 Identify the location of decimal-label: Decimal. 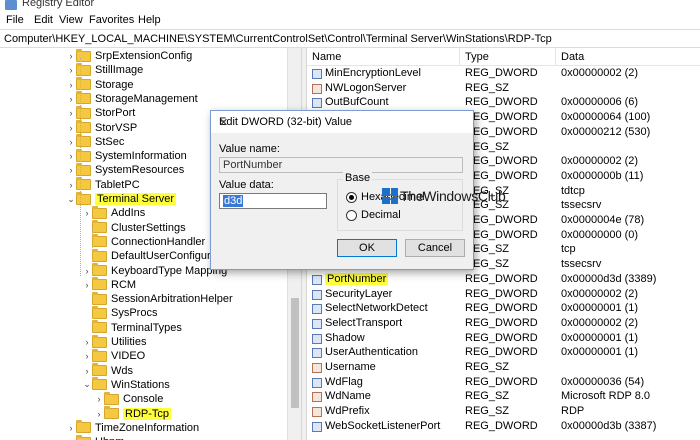
(381, 215).